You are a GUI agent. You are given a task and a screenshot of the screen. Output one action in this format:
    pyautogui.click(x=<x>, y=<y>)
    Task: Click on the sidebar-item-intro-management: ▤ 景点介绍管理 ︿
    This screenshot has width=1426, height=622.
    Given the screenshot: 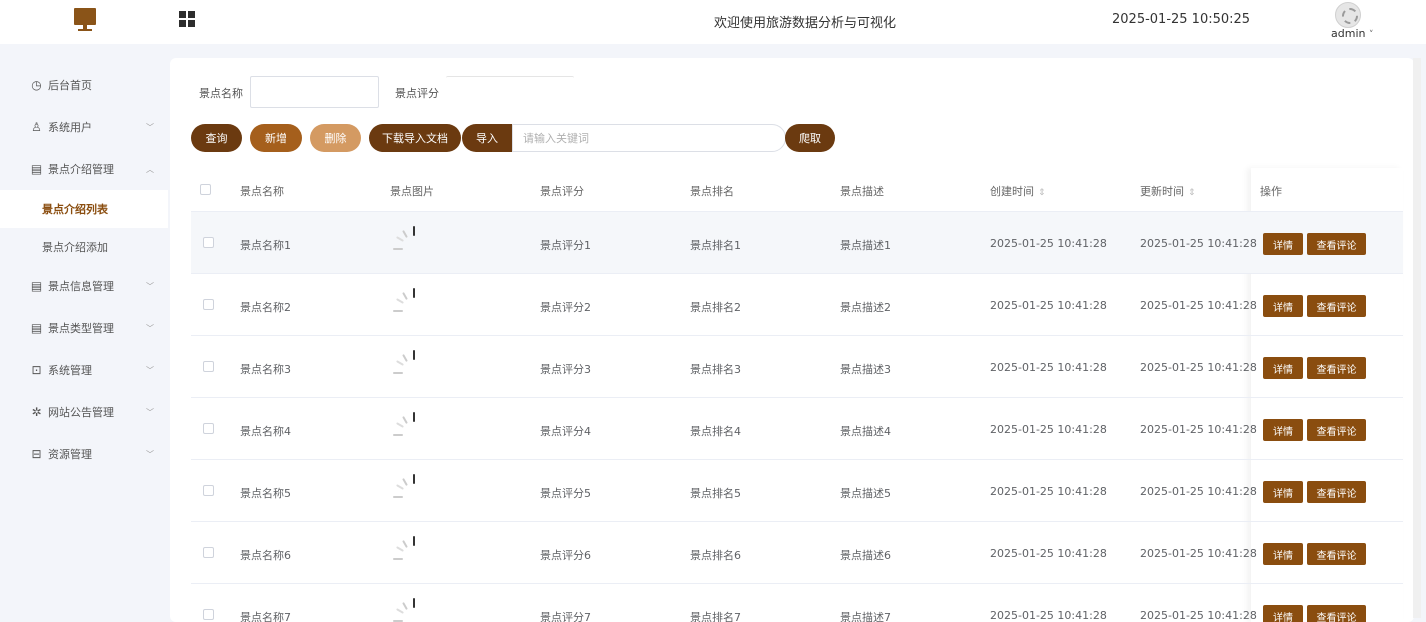 What is the action you would take?
    pyautogui.click(x=84, y=169)
    